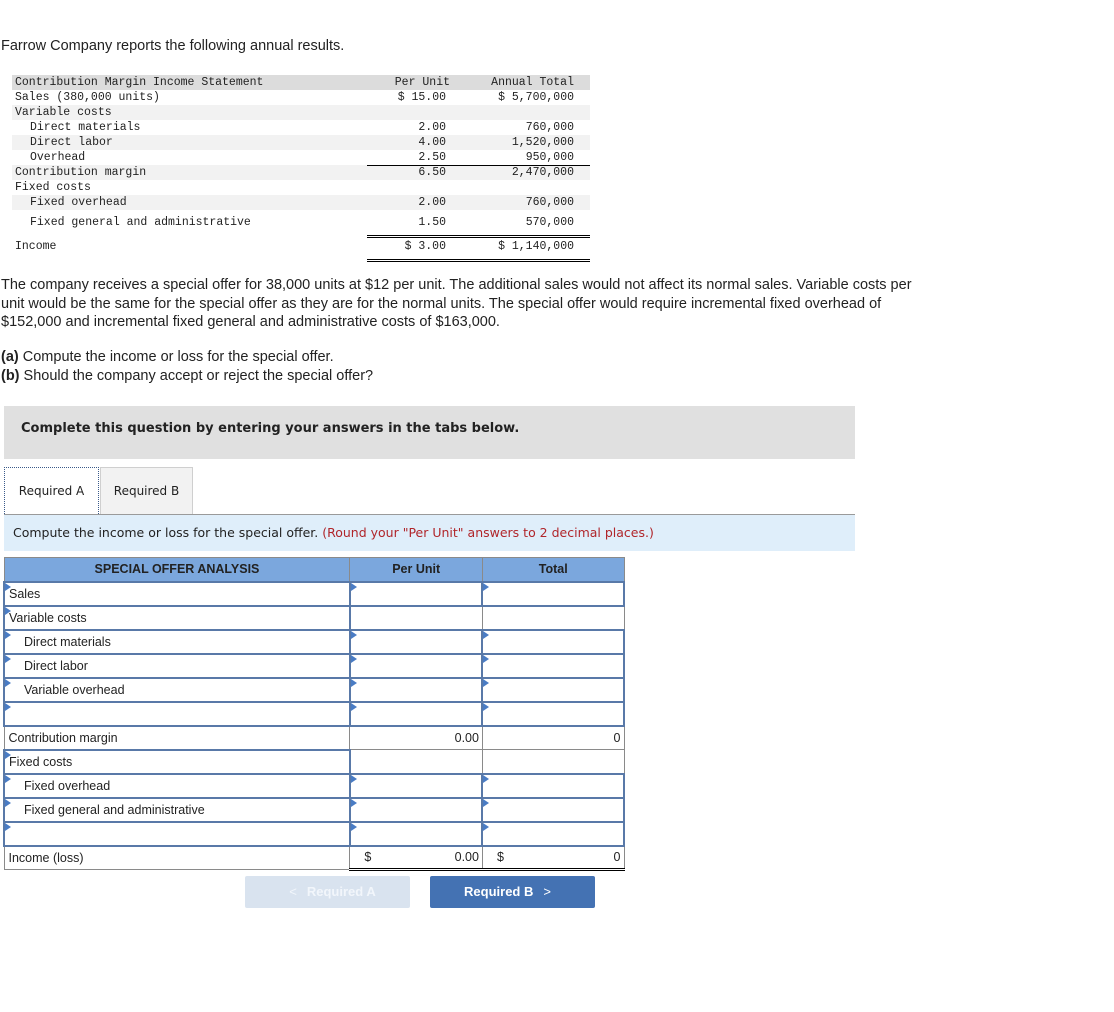 The image size is (1114, 1012). I want to click on prev-required-a-button: < Required A, so click(327, 892).